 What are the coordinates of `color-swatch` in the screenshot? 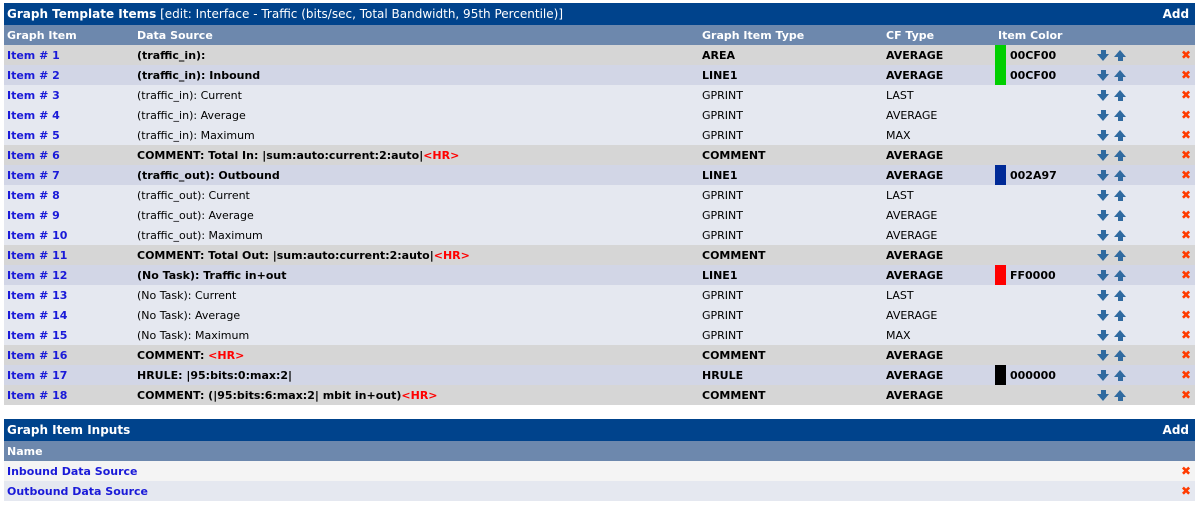 It's located at (1000, 275).